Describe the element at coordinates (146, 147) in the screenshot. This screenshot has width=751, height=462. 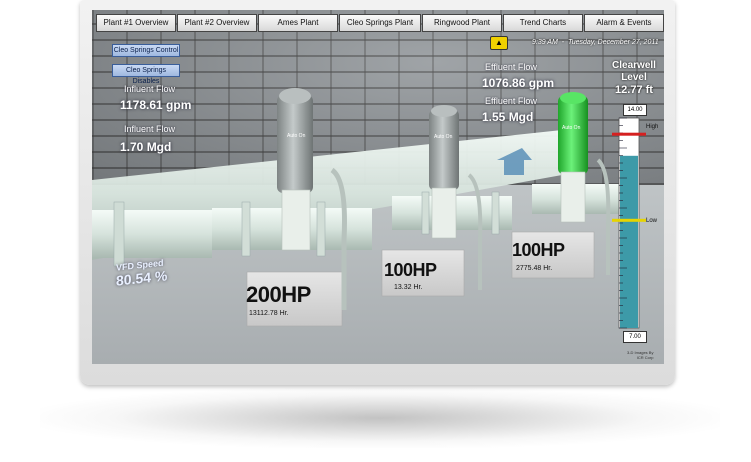
I see `influent-flow-mgd: 1.70 Mgd` at that location.